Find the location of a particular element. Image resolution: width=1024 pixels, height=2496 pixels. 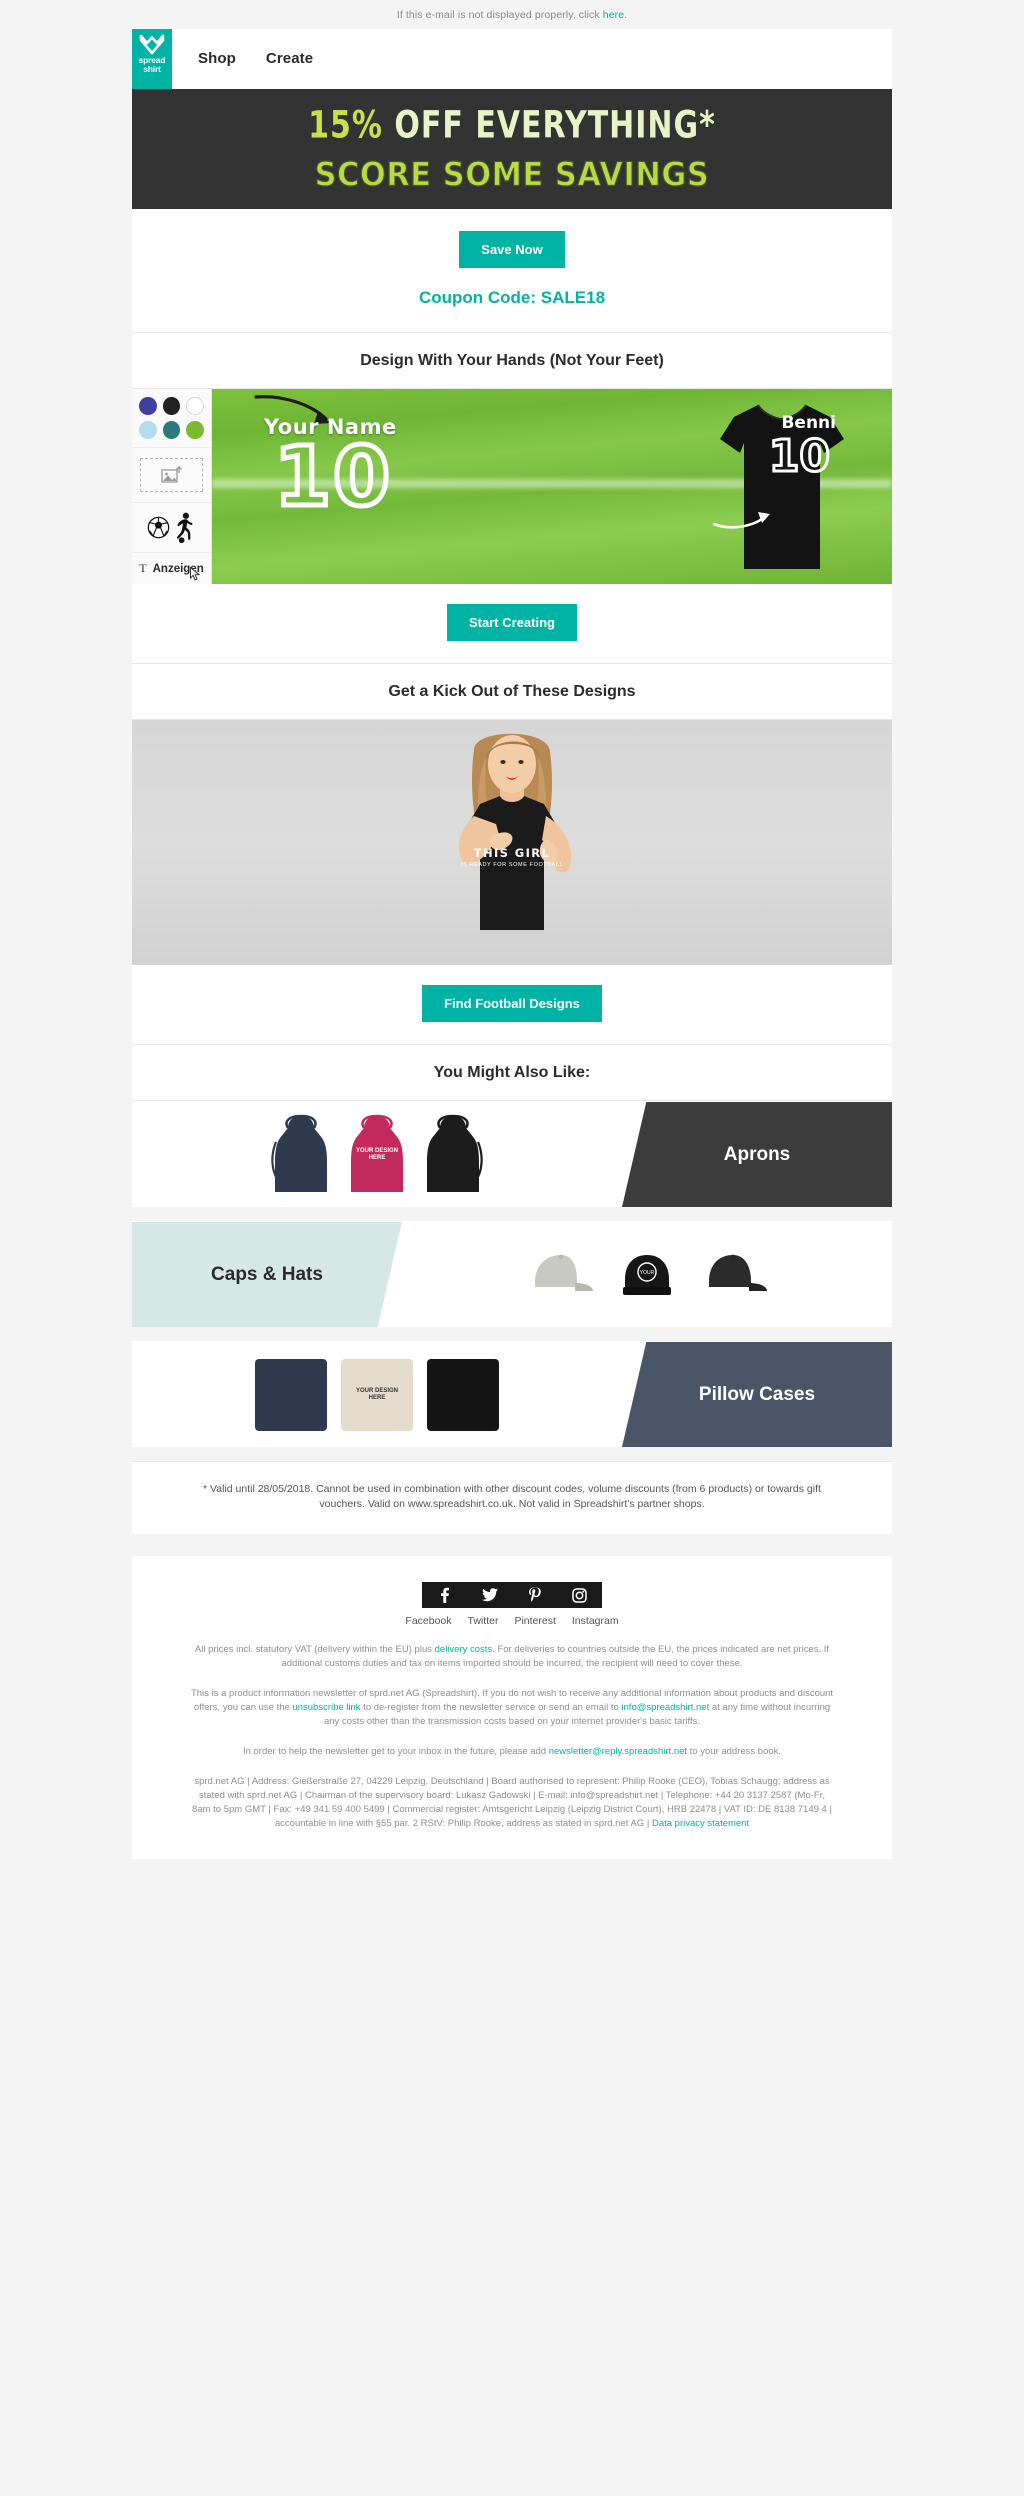

svg-text: YOUR is located at coordinates (647, 1273).